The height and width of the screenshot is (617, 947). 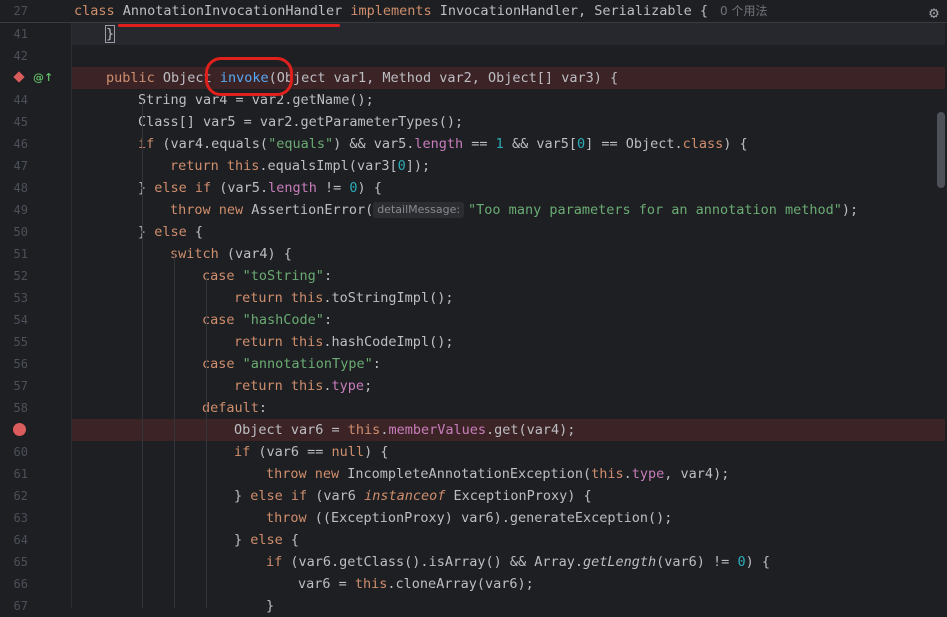 What do you see at coordinates (130, 78) in the screenshot?
I see `code-token: public` at bounding box center [130, 78].